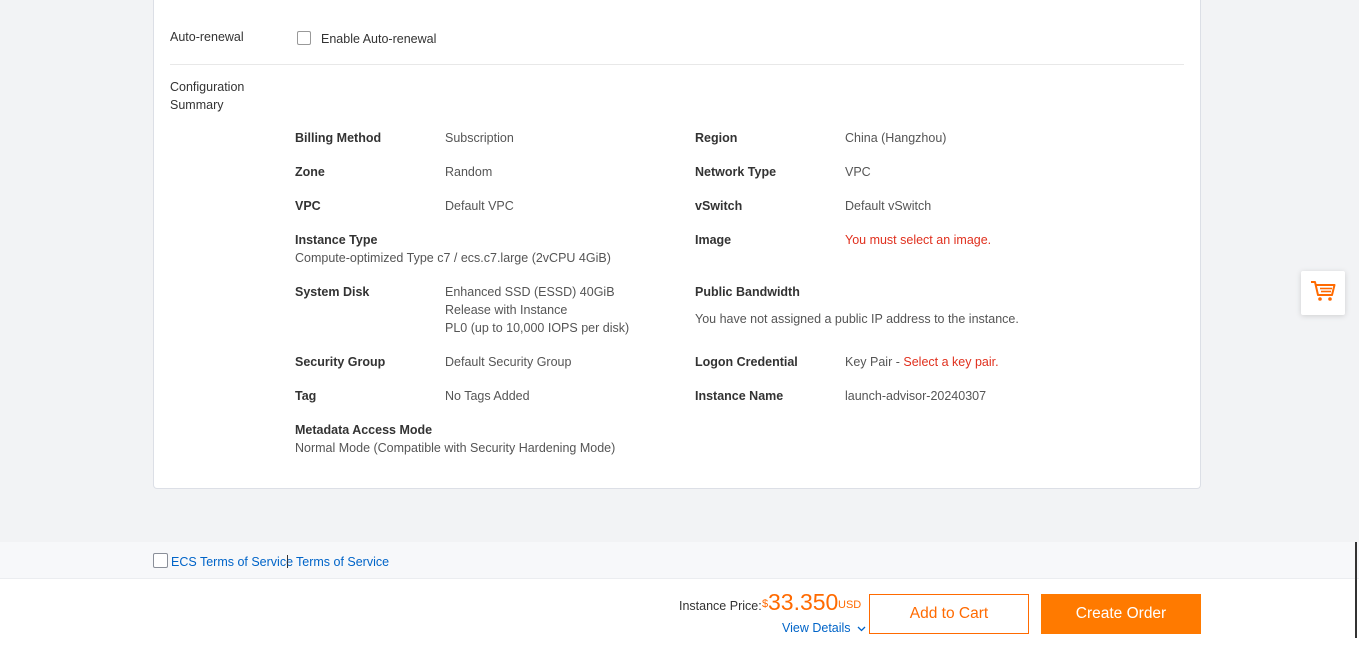 The width and height of the screenshot is (1359, 650). Describe the element at coordinates (949, 614) in the screenshot. I see `add-to-cart-button: Add to Cart` at that location.